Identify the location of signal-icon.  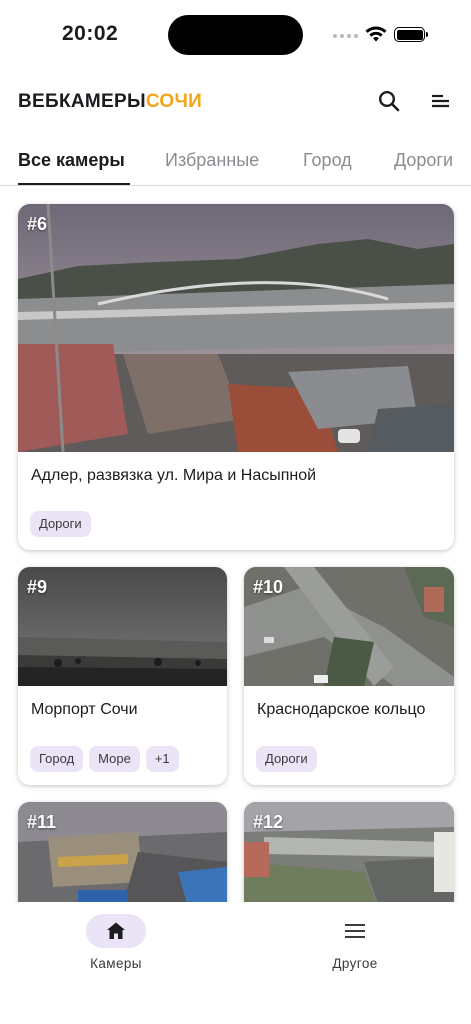
(345, 36).